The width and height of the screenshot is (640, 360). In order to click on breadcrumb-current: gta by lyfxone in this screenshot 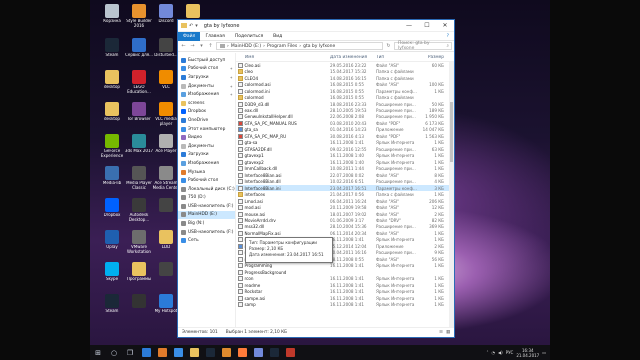, I will do `click(319, 46)`.